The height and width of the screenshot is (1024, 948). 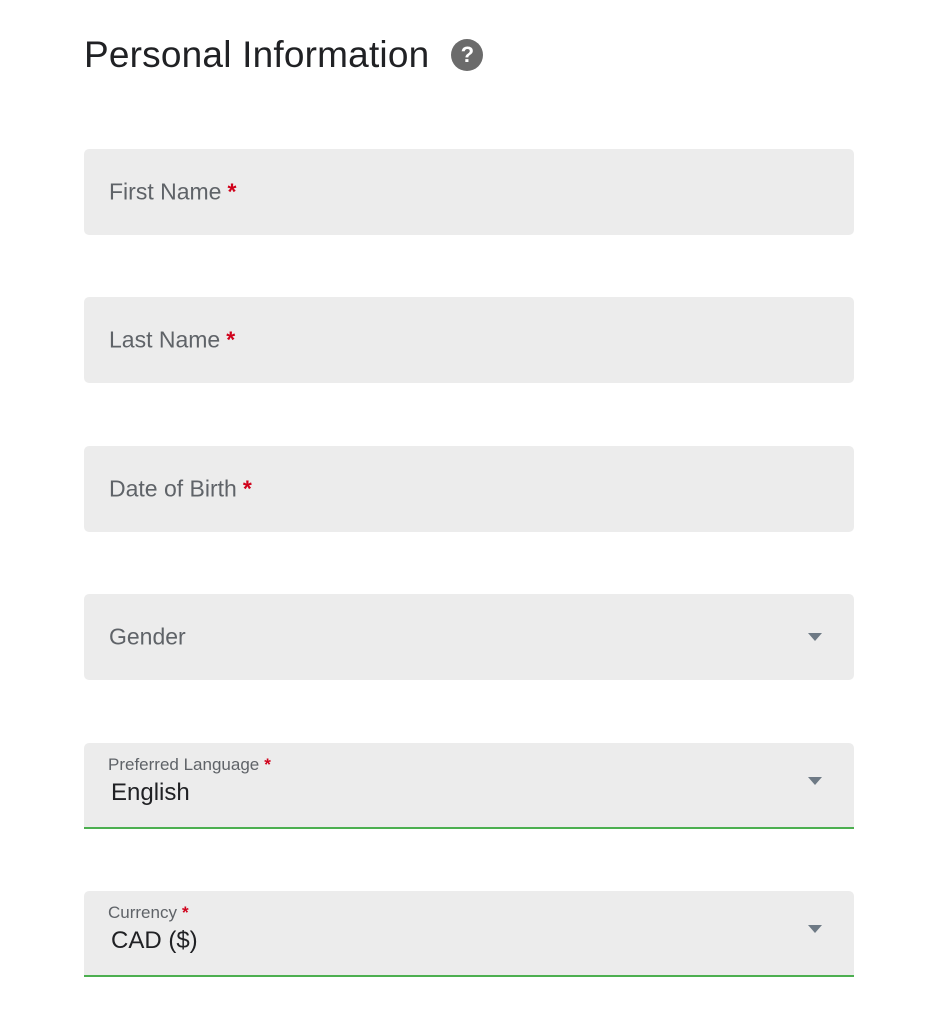 I want to click on last-name-field: Last Name *, so click(x=469, y=340).